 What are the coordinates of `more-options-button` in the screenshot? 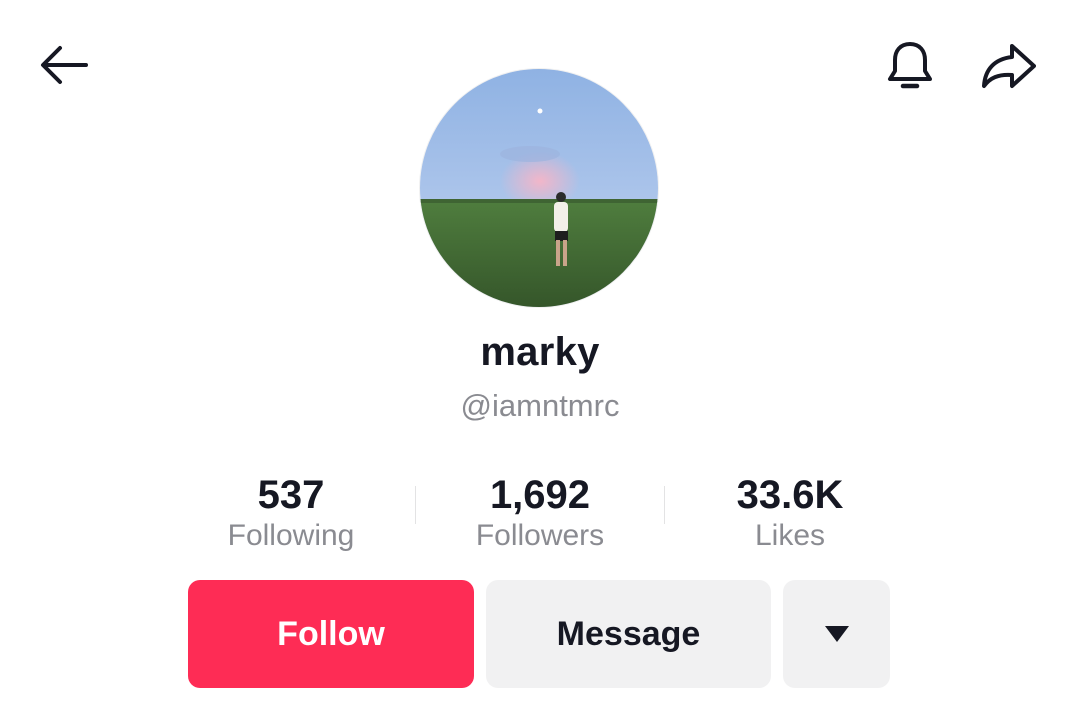 It's located at (836, 634).